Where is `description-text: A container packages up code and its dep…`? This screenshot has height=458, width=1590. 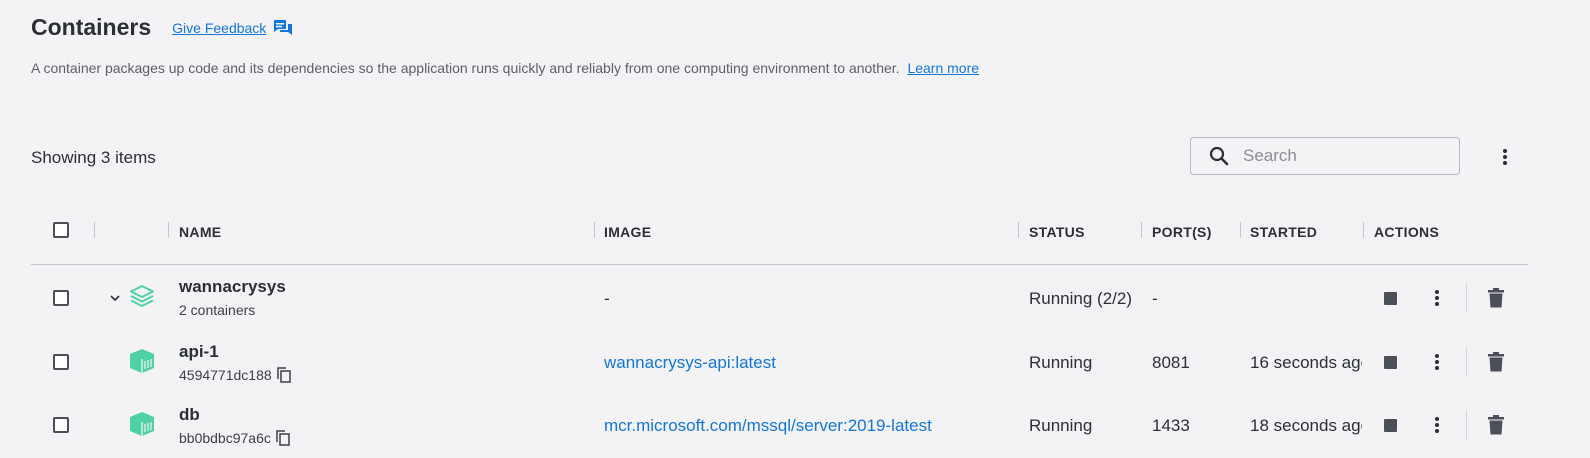 description-text: A container packages up code and its dep… is located at coordinates (465, 68).